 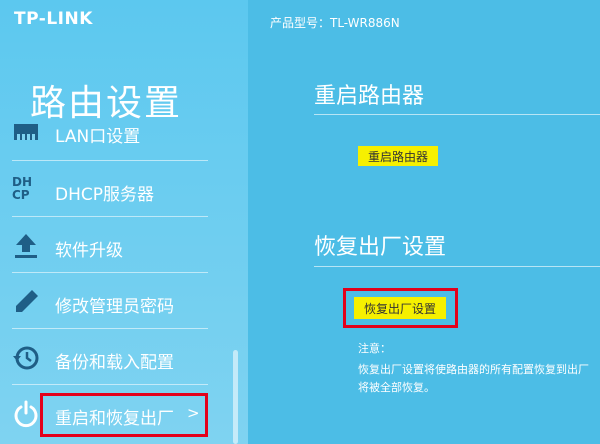 What do you see at coordinates (473, 369) in the screenshot?
I see `note-line-1: 恢复出厂设置将使路由器的所有配置恢复到出厂` at bounding box center [473, 369].